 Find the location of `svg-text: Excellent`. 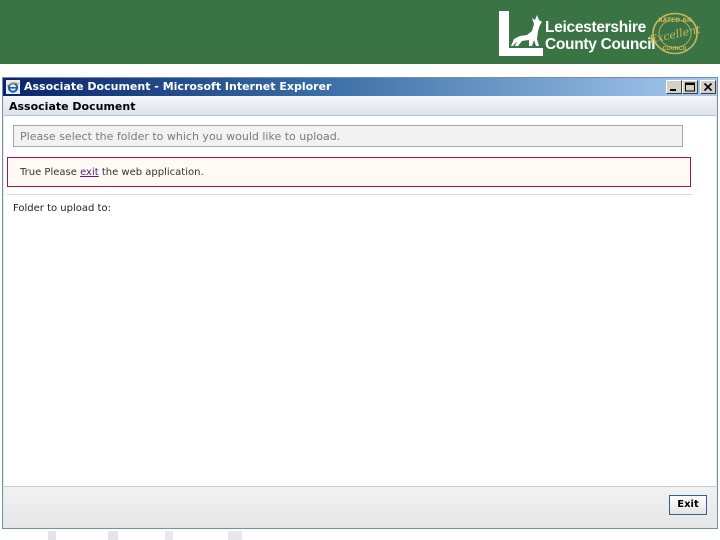

svg-text: Excellent is located at coordinates (675, 35).